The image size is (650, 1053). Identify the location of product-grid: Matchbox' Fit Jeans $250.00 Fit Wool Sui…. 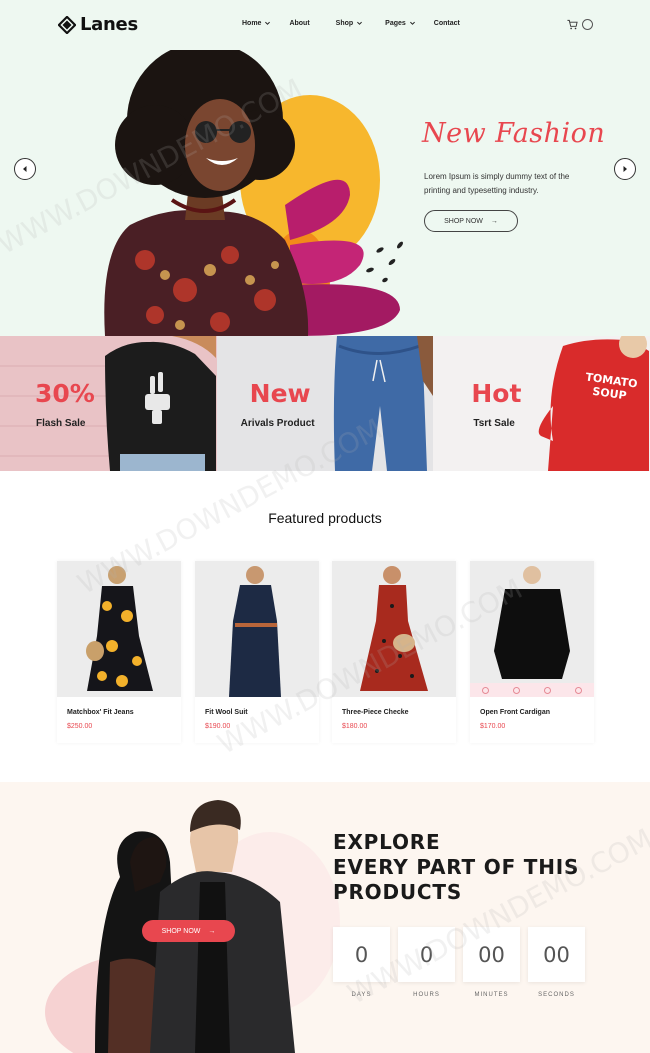
(327, 652).